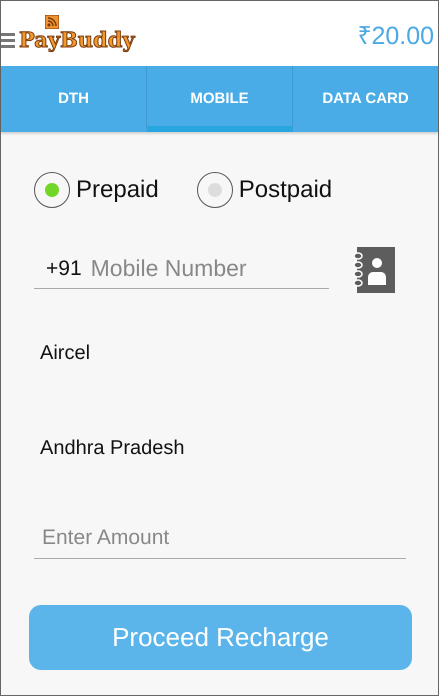 The width and height of the screenshot is (439, 696). What do you see at coordinates (222, 353) in the screenshot?
I see `operator-selector: Aircel` at bounding box center [222, 353].